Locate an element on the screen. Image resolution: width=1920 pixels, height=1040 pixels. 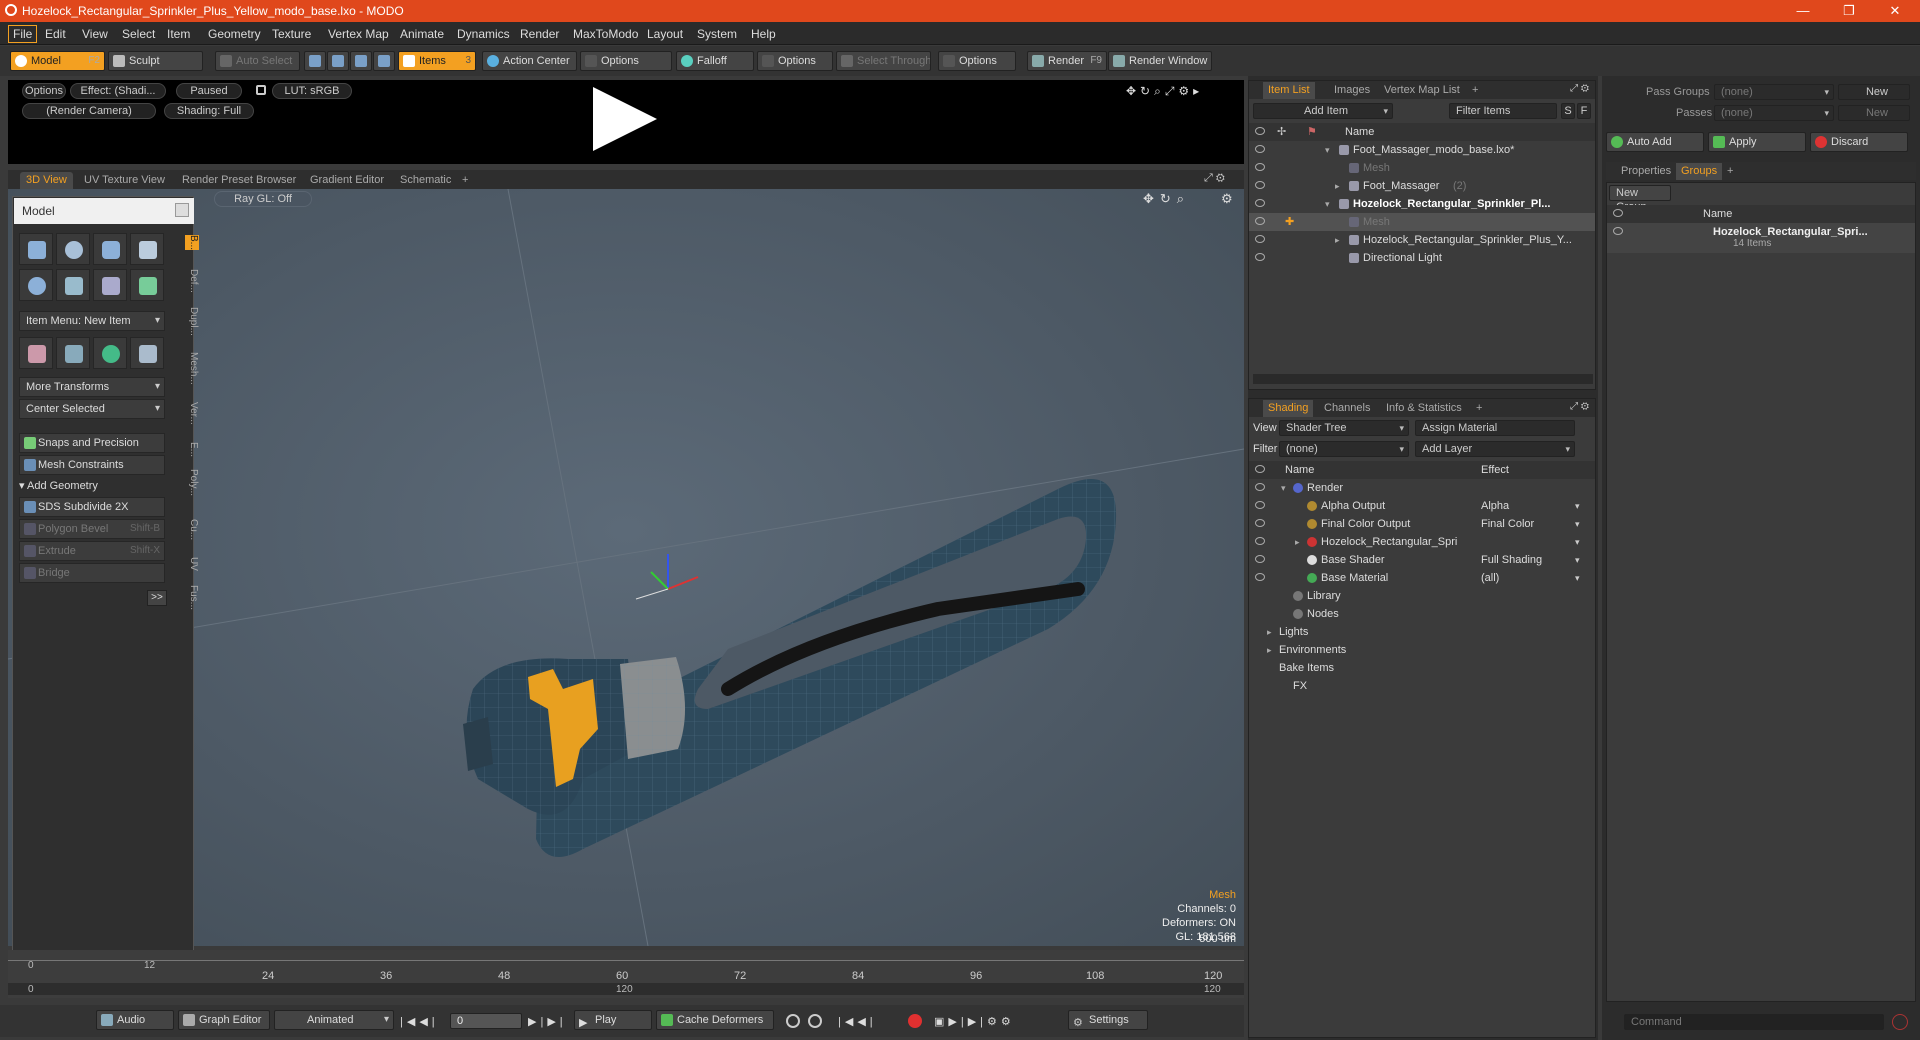
cone-icon is located at coordinates (147, 249).